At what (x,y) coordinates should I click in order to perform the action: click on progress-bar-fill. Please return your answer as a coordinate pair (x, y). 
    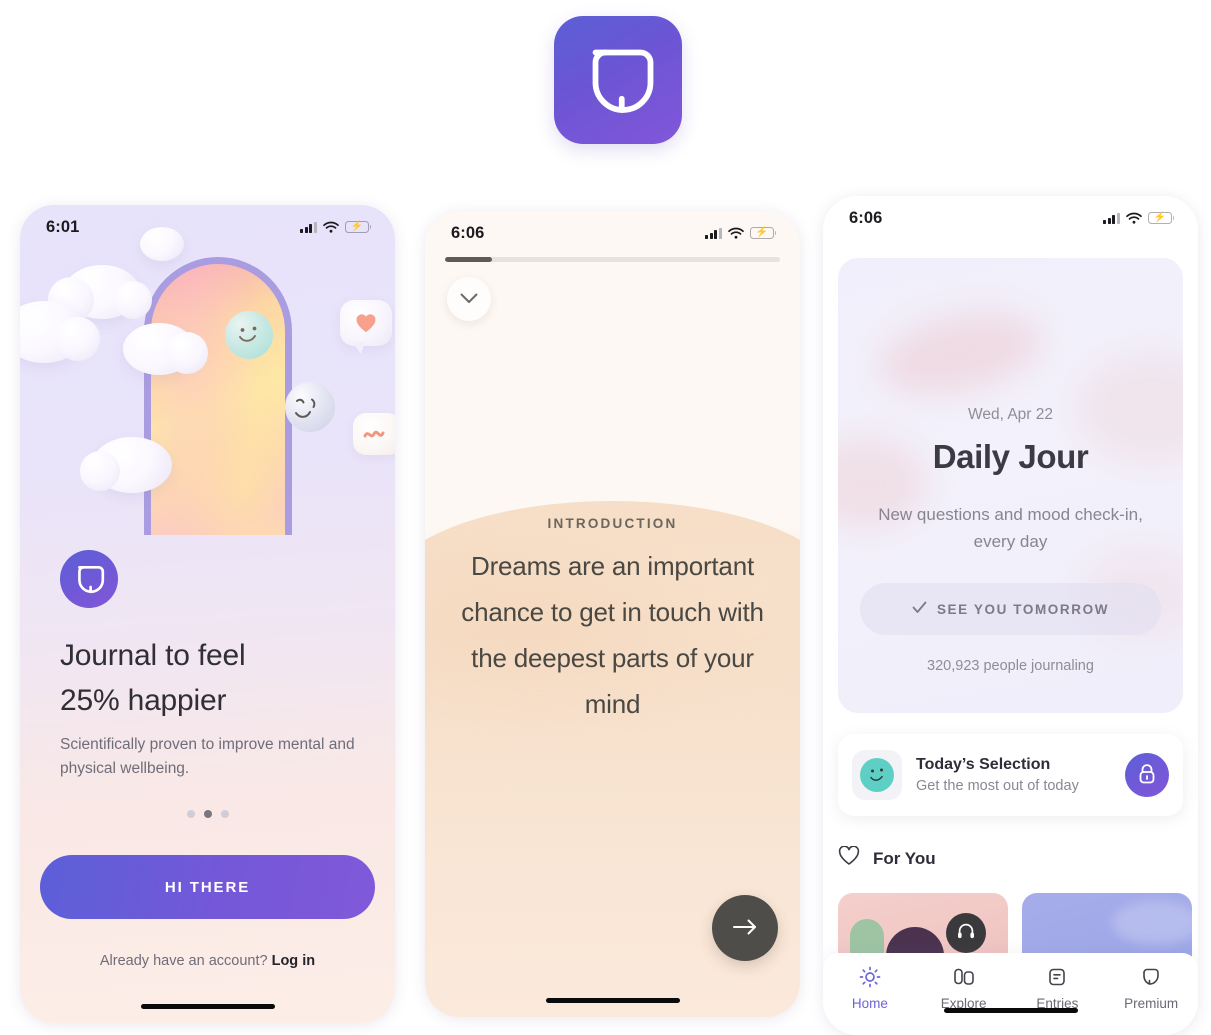
    Looking at the image, I should click on (468, 259).